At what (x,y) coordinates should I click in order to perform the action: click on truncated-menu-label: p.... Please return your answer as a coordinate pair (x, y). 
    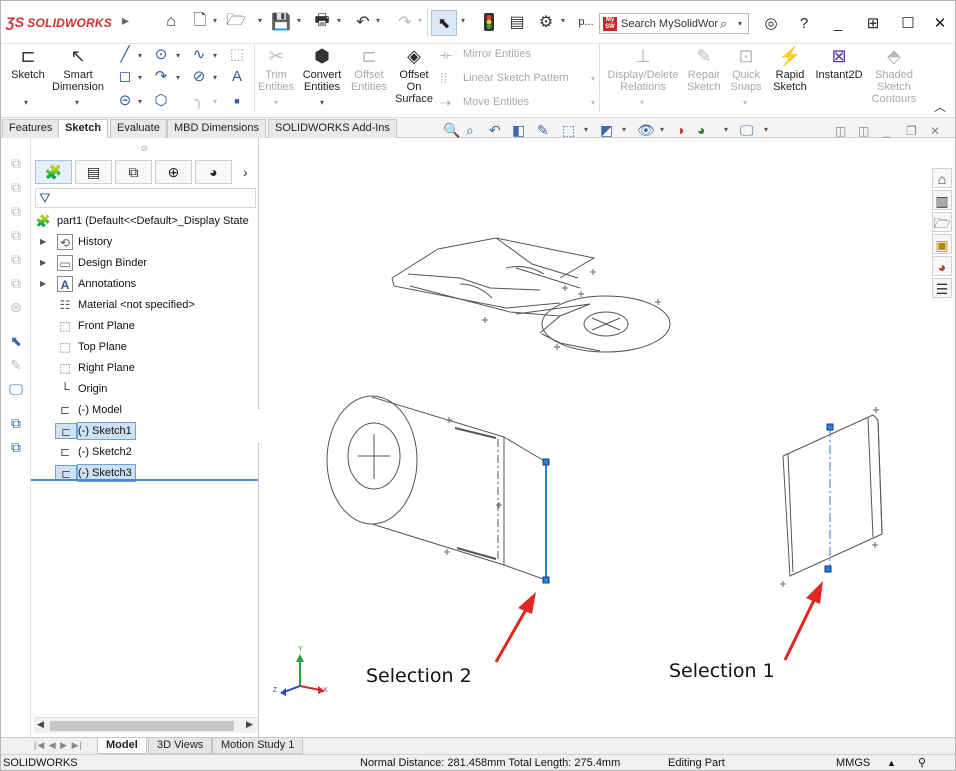
    Looking at the image, I should click on (586, 22).